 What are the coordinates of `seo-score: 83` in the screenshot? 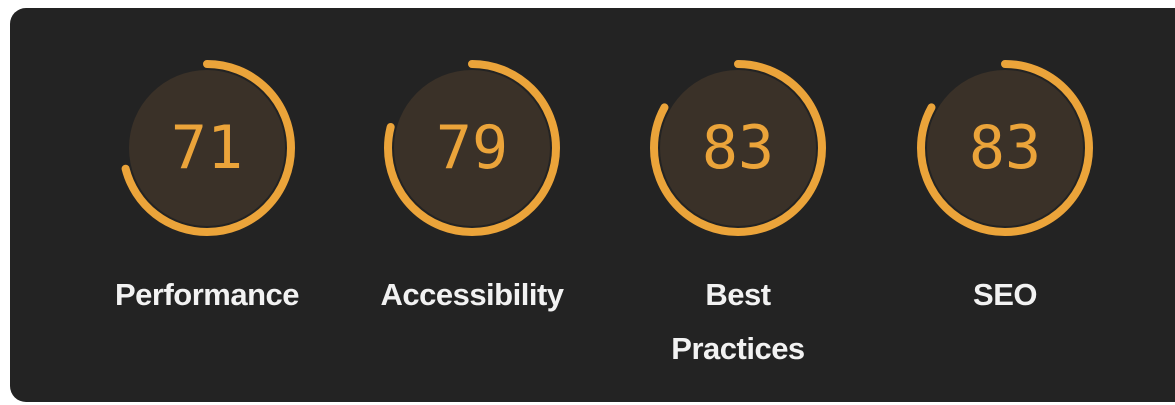 It's located at (1005, 148).